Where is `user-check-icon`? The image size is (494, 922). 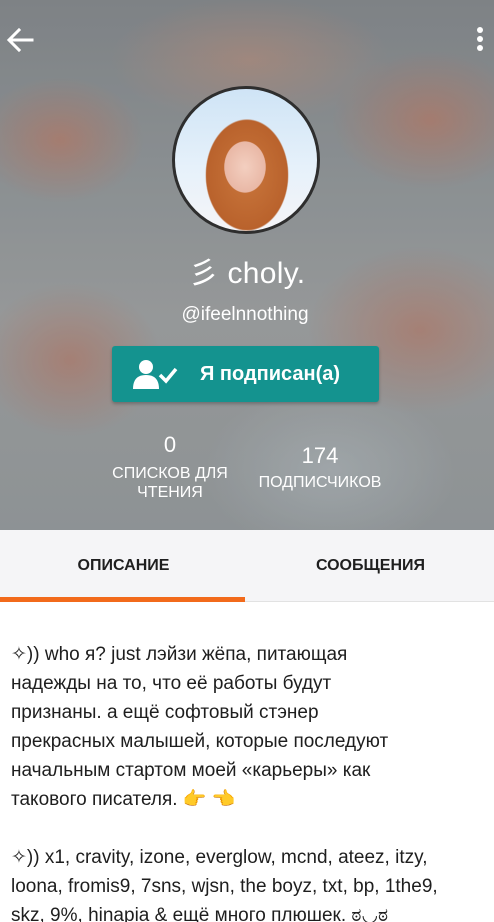
user-check-icon is located at coordinates (155, 374).